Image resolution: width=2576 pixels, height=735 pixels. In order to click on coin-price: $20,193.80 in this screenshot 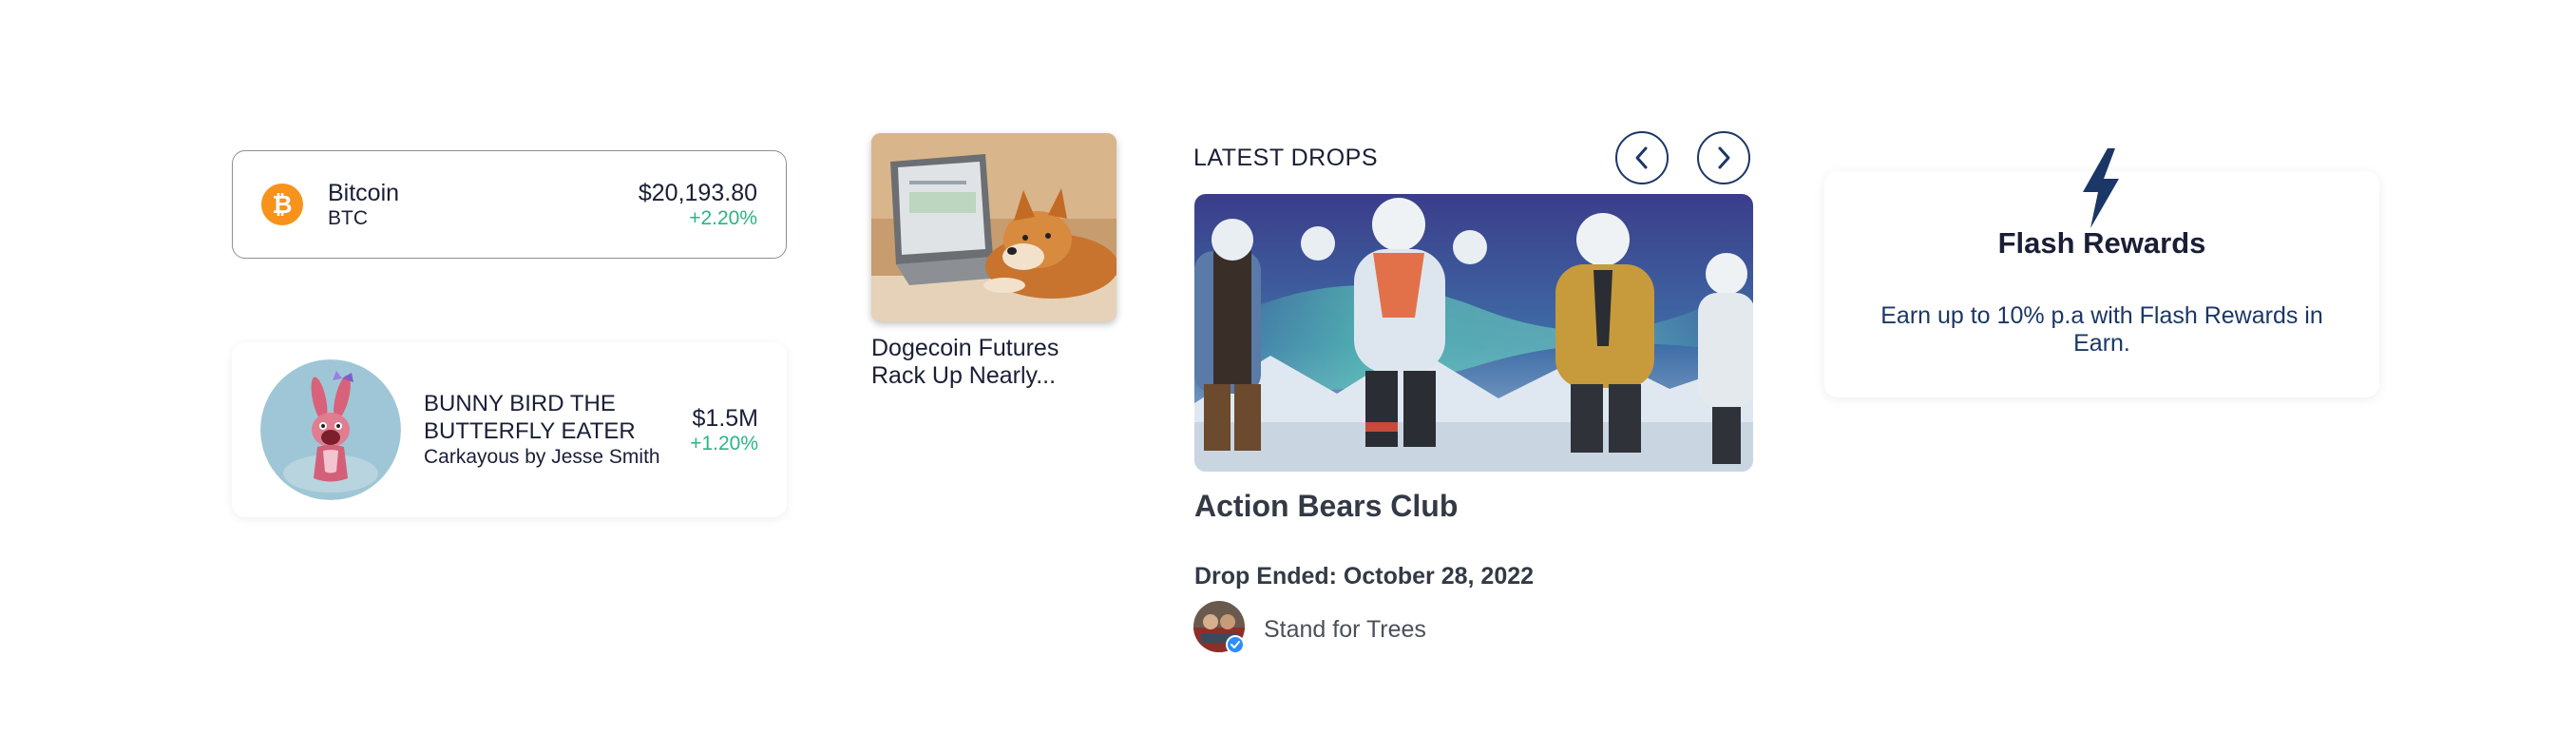, I will do `click(697, 193)`.